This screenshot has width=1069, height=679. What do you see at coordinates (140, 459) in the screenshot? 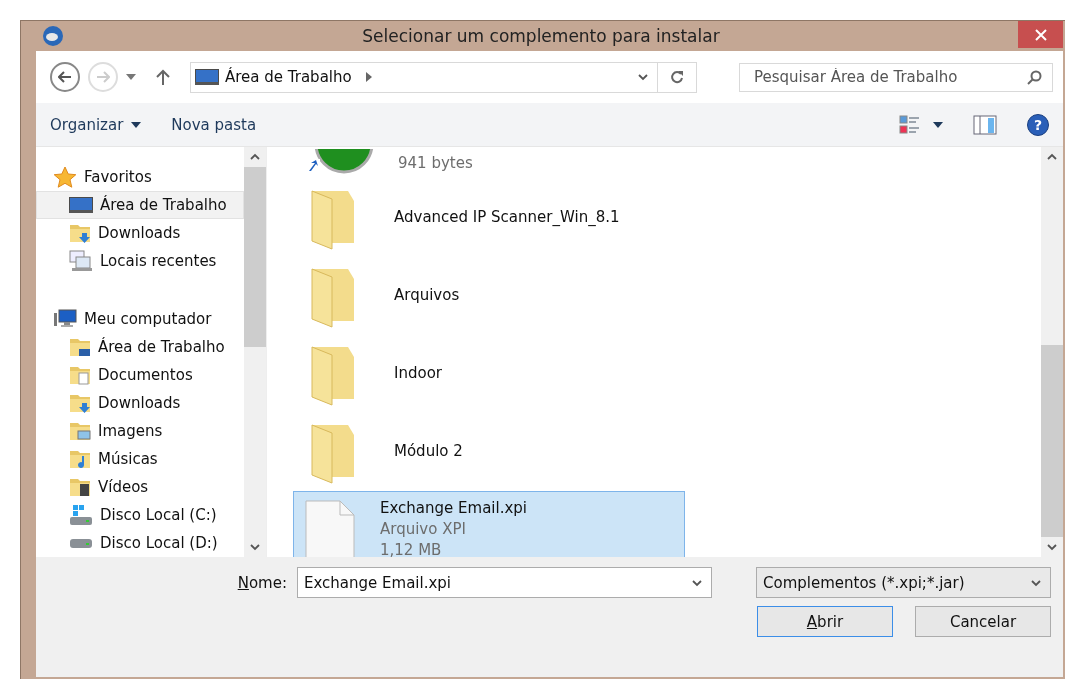
I see `nav-item: Músicas` at bounding box center [140, 459].